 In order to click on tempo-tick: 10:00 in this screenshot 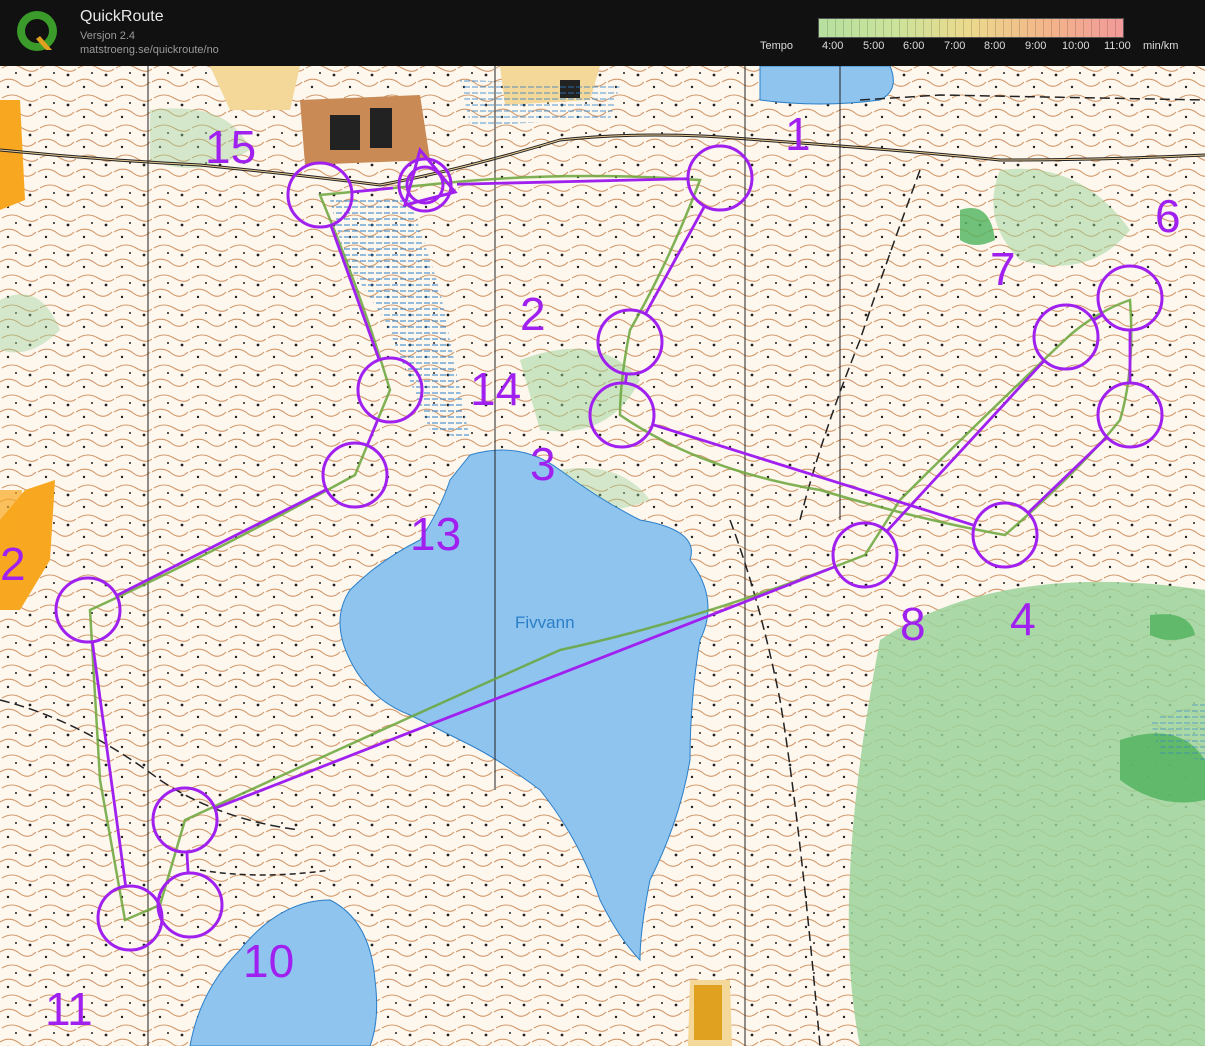, I will do `click(1076, 46)`.